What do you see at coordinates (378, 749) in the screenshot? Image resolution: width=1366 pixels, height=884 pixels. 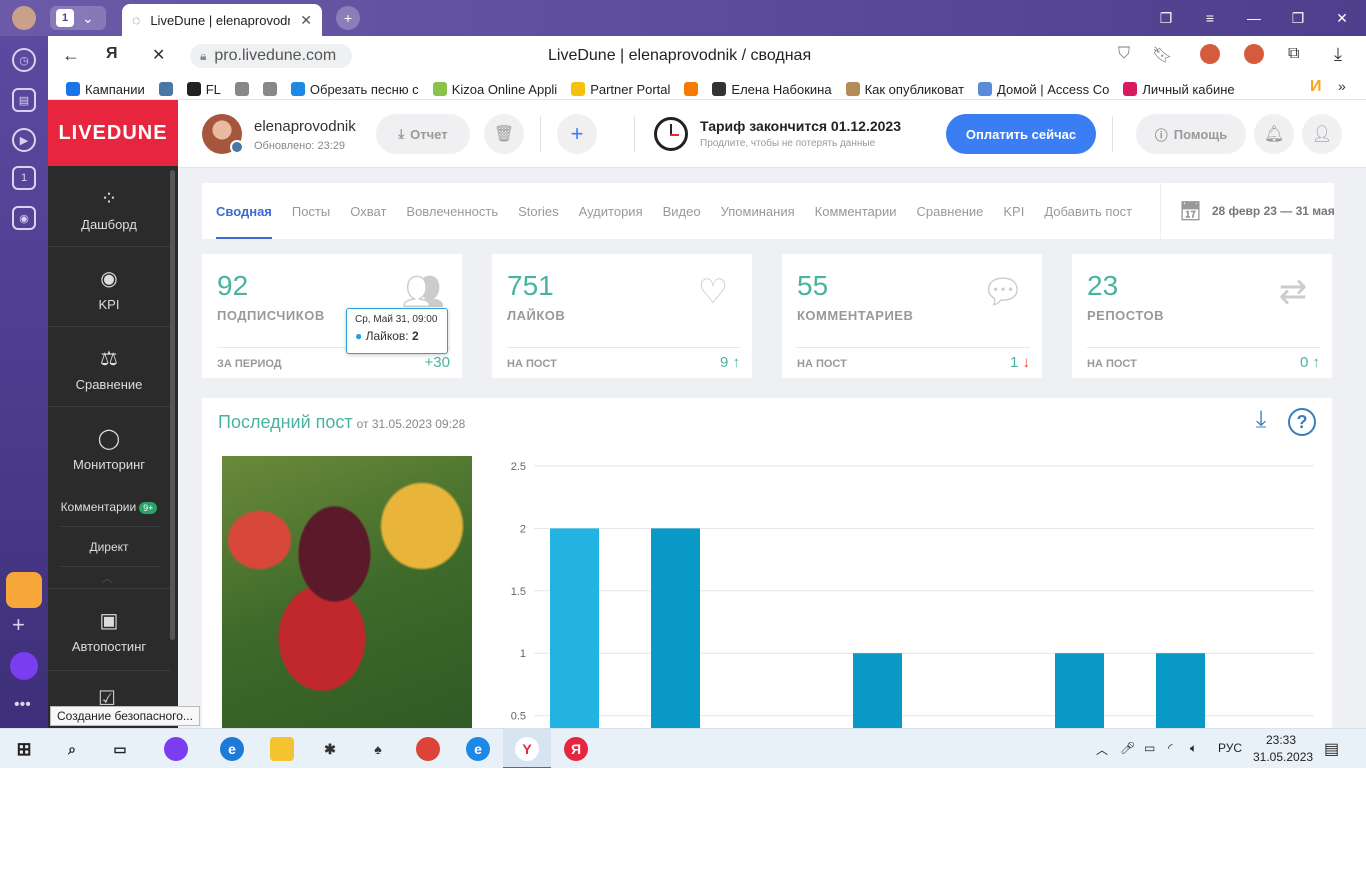 I see `cards-icon: ♠` at bounding box center [378, 749].